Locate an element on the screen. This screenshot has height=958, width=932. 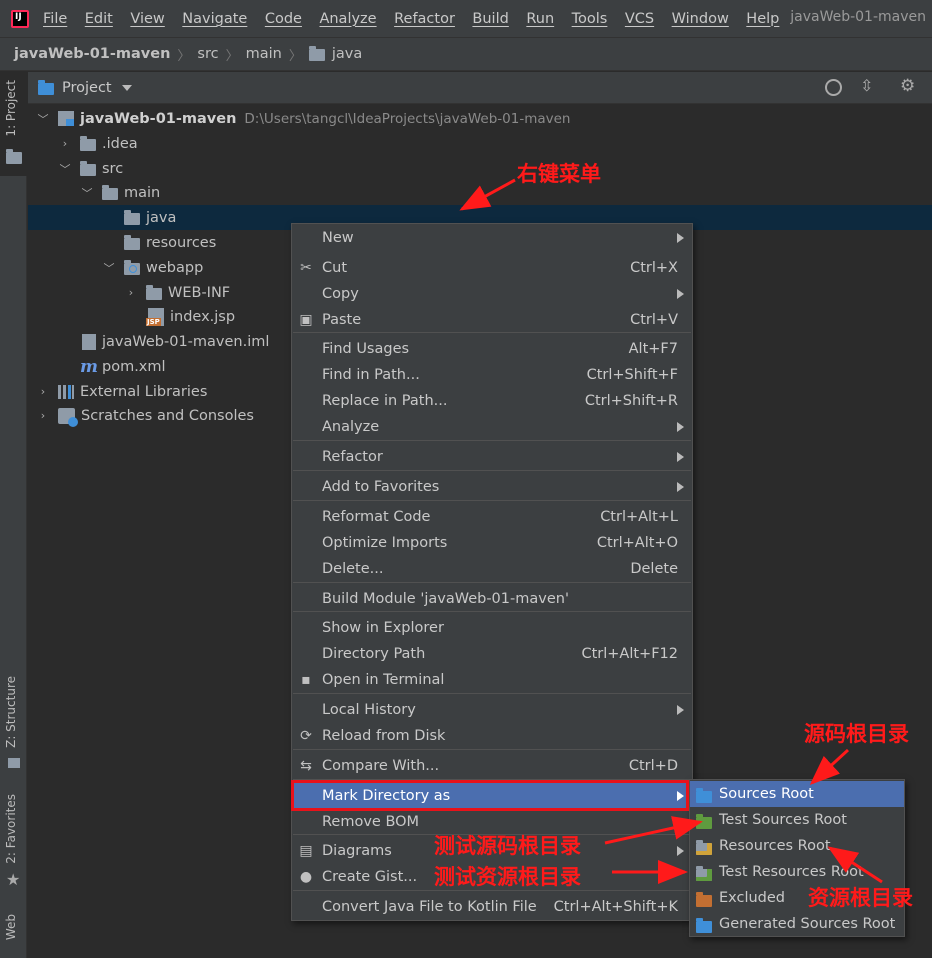
tree-node-main: ﹀ main is located at coordinates (480, 192).